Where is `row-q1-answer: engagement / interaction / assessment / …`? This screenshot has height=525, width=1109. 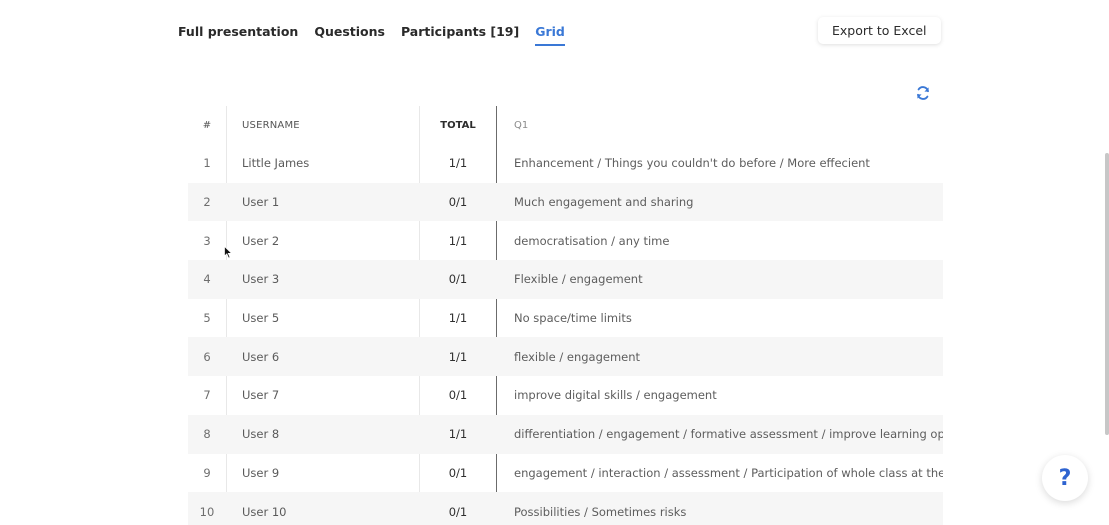
row-q1-answer: engagement / interaction / assessment / … is located at coordinates (728, 472).